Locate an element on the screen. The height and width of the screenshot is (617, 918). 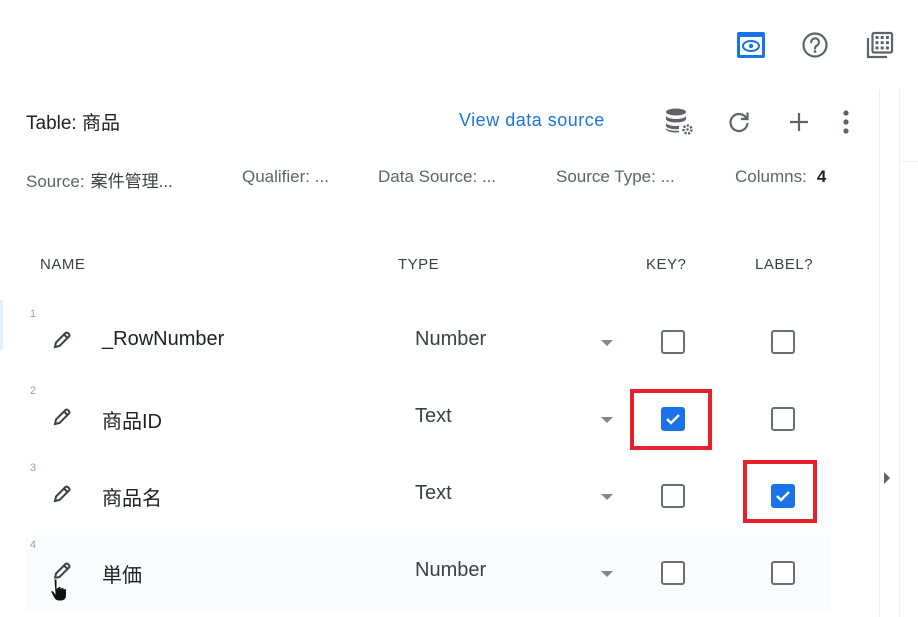
preview-icon is located at coordinates (751, 45).